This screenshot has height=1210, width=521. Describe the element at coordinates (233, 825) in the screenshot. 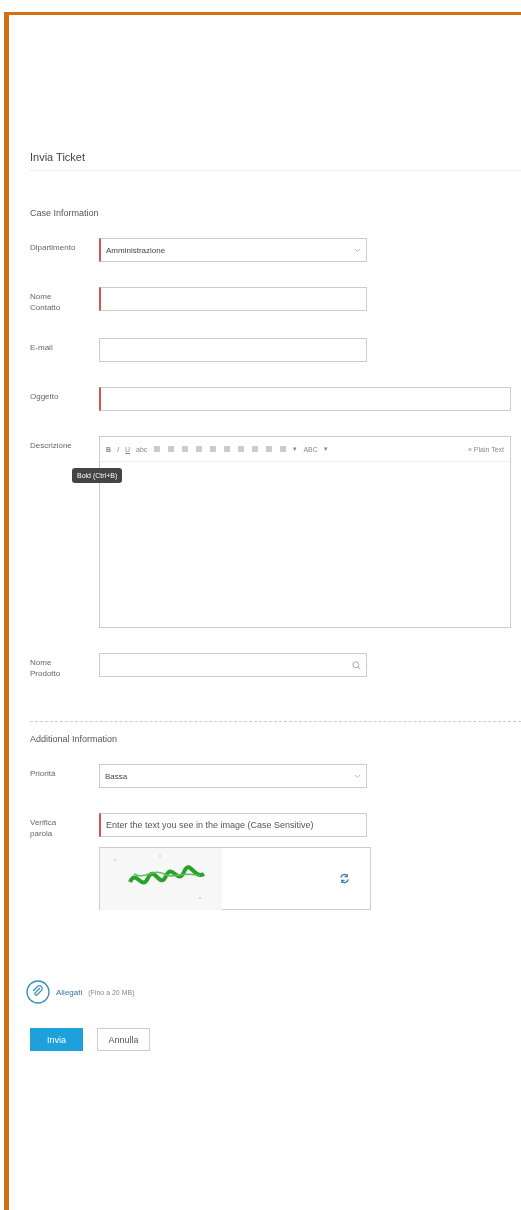

I see `captcha-input: Enter the text you see in the image (Case Sensitive)` at that location.